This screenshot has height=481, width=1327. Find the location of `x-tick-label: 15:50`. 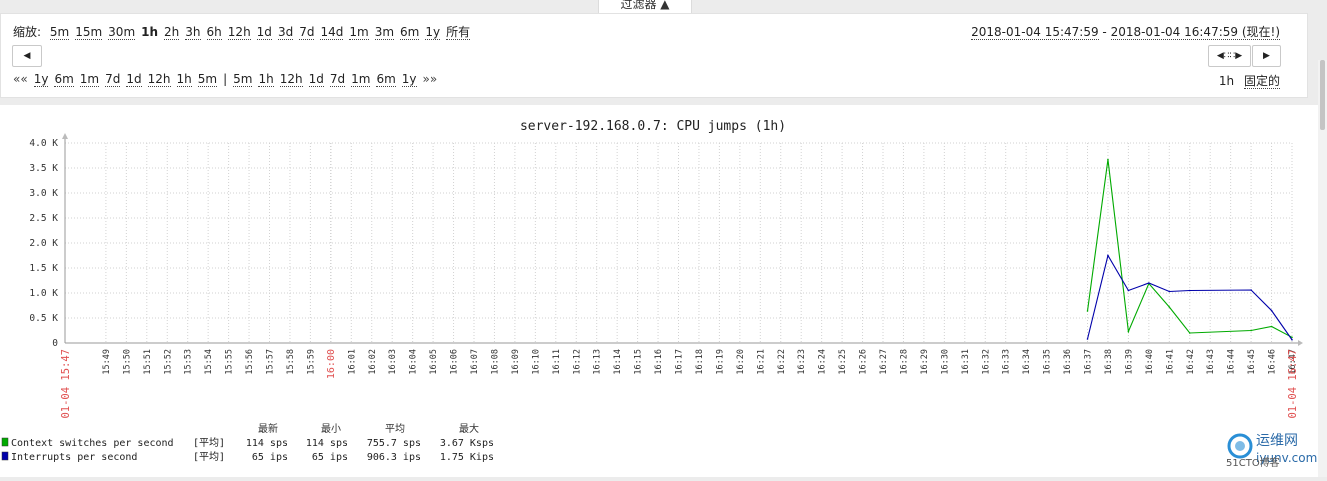

x-tick-label: 15:50 is located at coordinates (127, 362).